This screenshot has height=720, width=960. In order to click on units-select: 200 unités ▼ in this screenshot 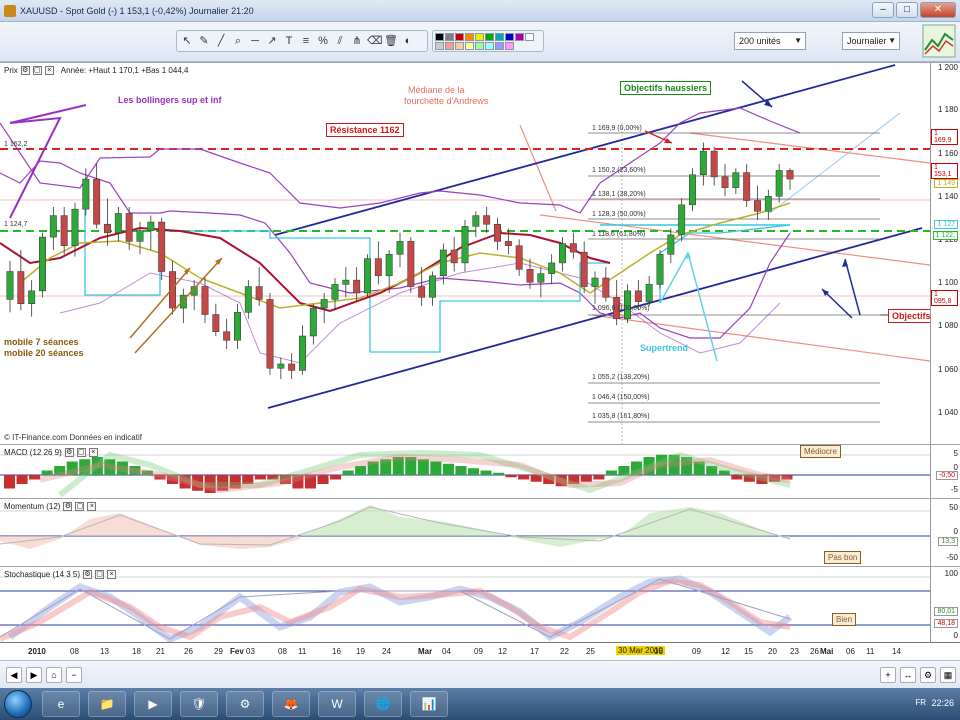, I will do `click(770, 41)`.